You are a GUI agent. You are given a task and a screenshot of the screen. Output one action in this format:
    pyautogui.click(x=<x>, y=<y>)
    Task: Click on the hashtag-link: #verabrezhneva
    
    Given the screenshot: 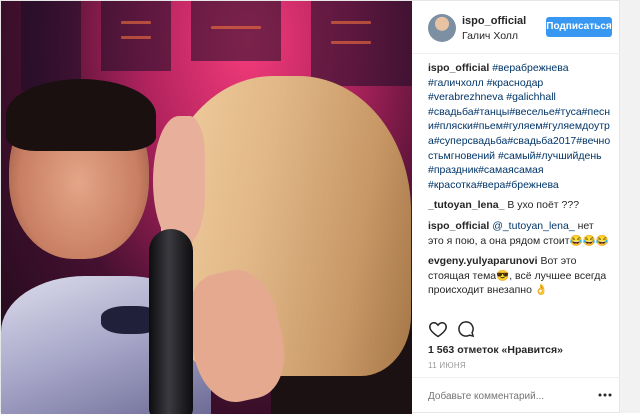 What is the action you would take?
    pyautogui.click(x=465, y=97)
    